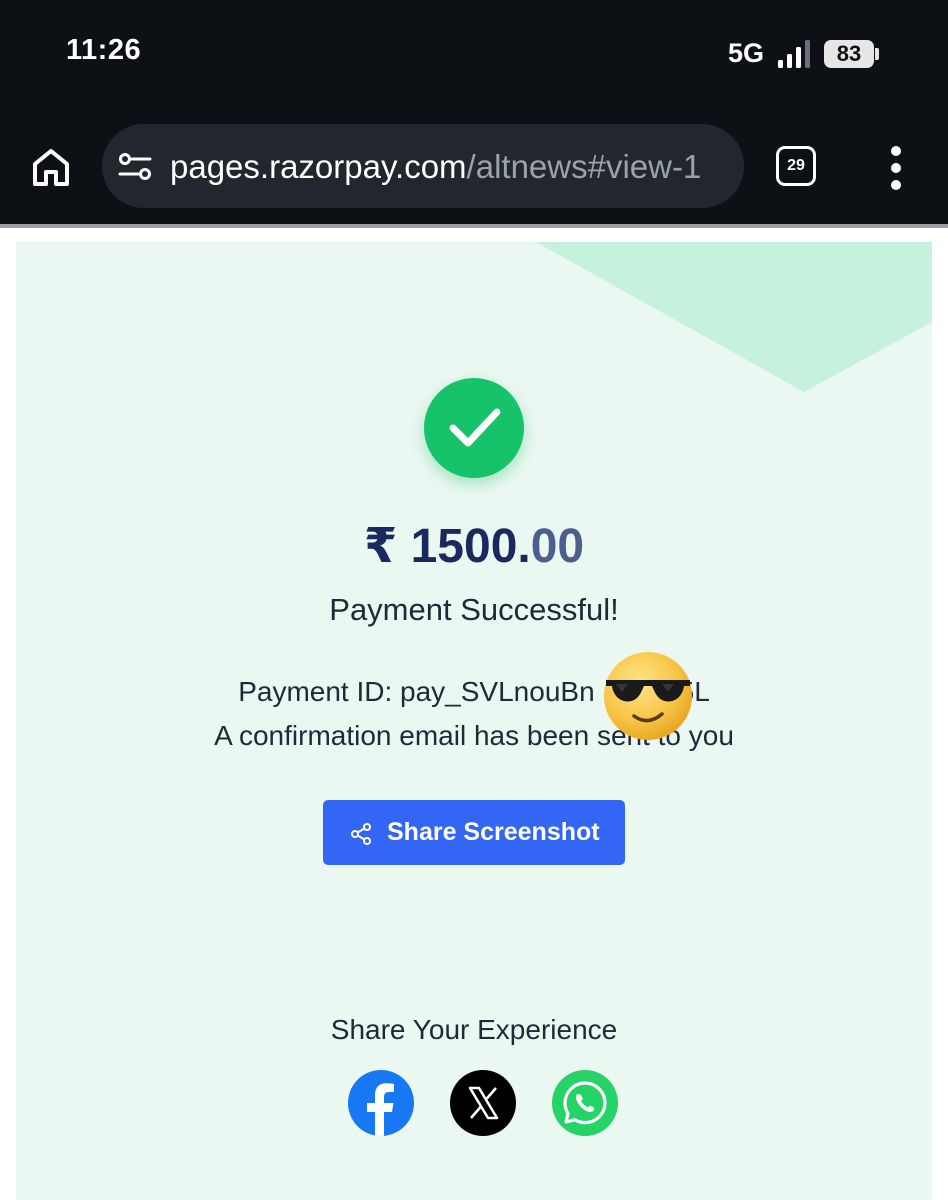 Image resolution: width=948 pixels, height=1200 pixels. I want to click on amount-whole: 1500., so click(470, 546).